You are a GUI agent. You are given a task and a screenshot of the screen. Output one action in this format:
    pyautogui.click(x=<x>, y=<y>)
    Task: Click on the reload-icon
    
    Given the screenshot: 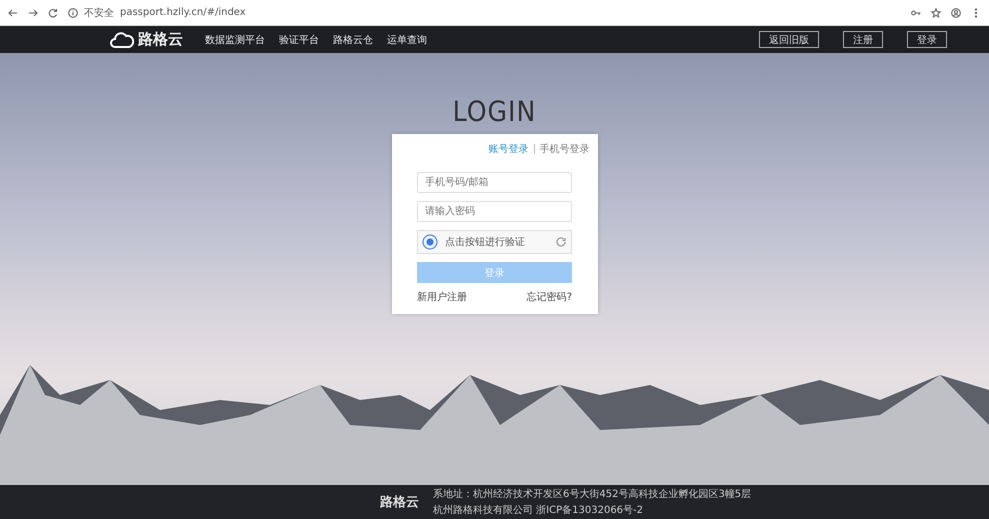 What is the action you would take?
    pyautogui.click(x=53, y=13)
    